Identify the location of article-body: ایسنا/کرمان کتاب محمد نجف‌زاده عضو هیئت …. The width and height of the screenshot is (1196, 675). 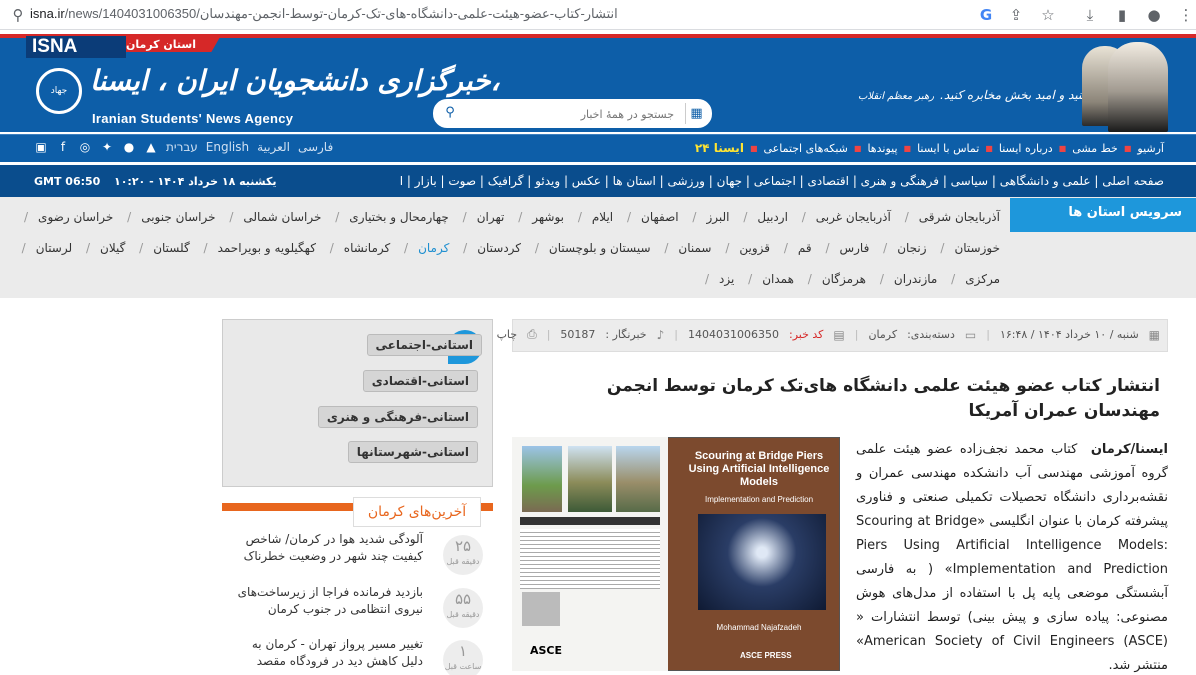
(1012, 556).